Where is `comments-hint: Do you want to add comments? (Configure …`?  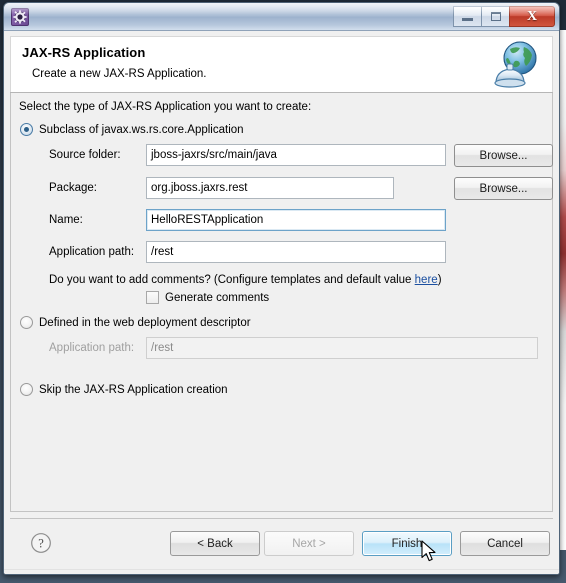
comments-hint: Do you want to add comments? (Configure … is located at coordinates (245, 280).